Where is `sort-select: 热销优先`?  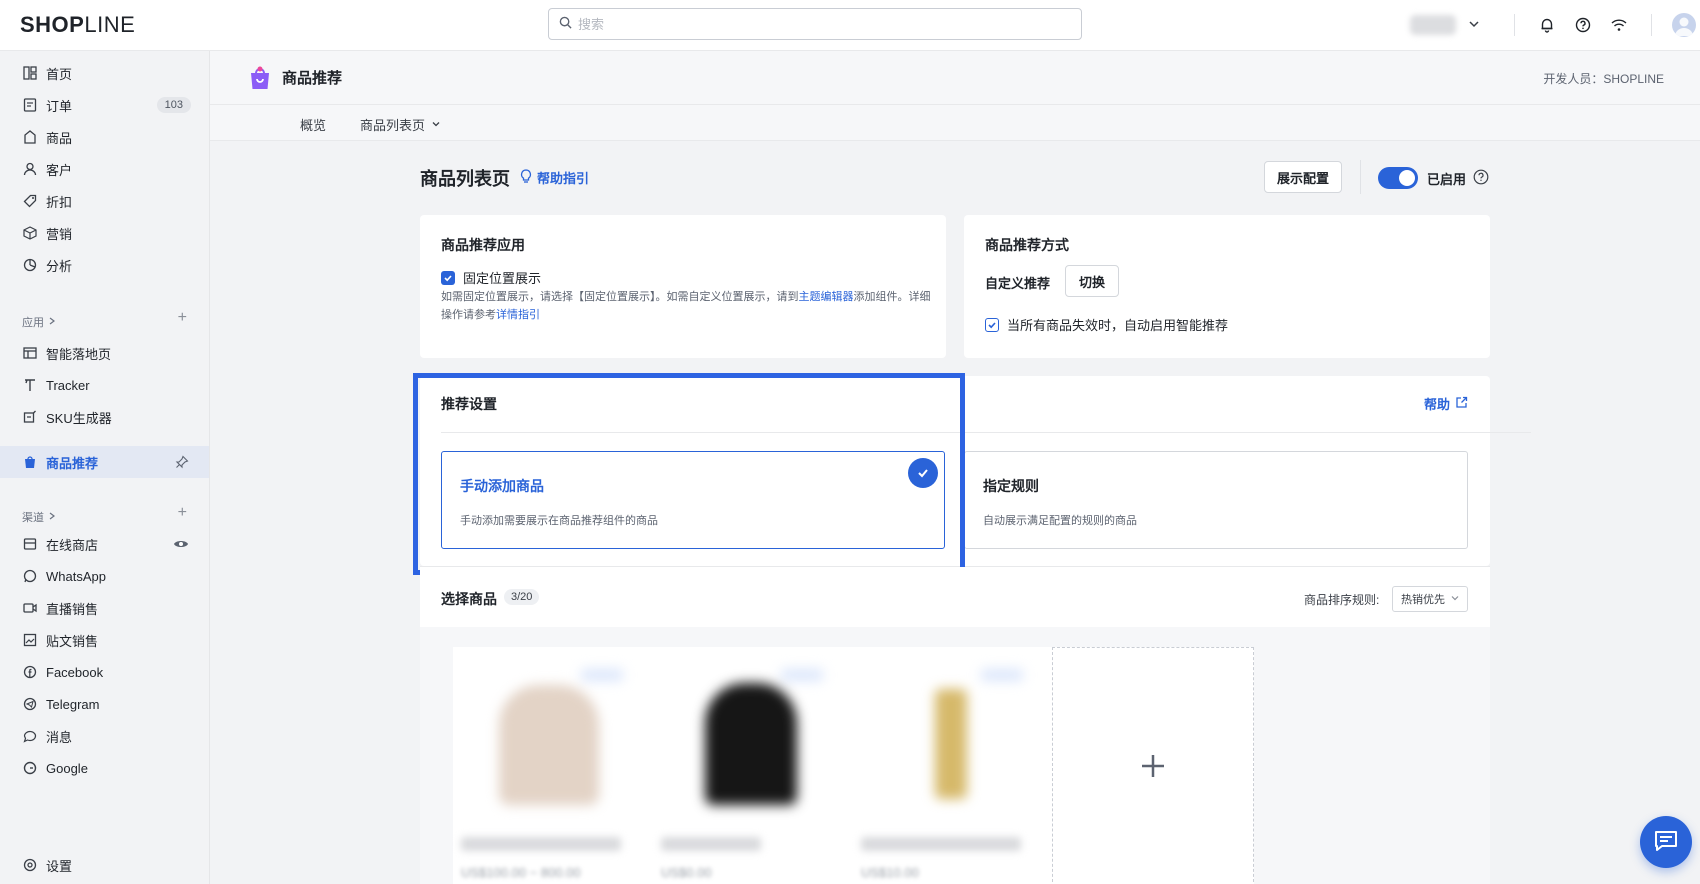 sort-select: 热销优先 is located at coordinates (1430, 599).